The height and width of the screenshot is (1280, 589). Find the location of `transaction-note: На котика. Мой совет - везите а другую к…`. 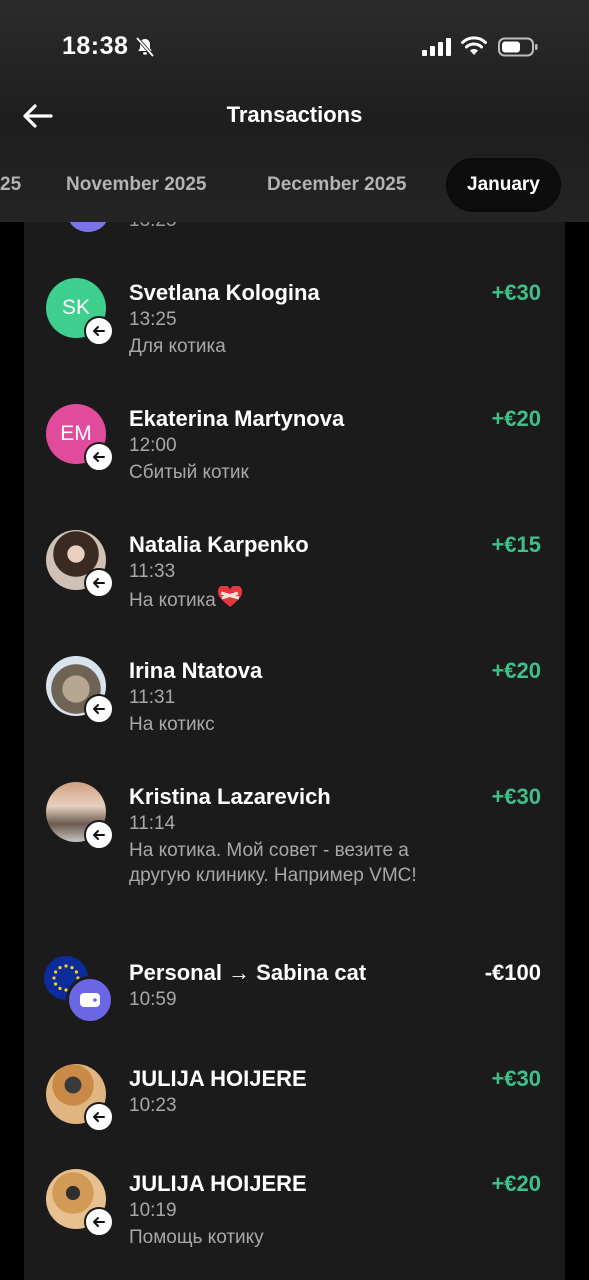

transaction-note: На котика. Мой совет - везите а другую к… is located at coordinates (273, 863).